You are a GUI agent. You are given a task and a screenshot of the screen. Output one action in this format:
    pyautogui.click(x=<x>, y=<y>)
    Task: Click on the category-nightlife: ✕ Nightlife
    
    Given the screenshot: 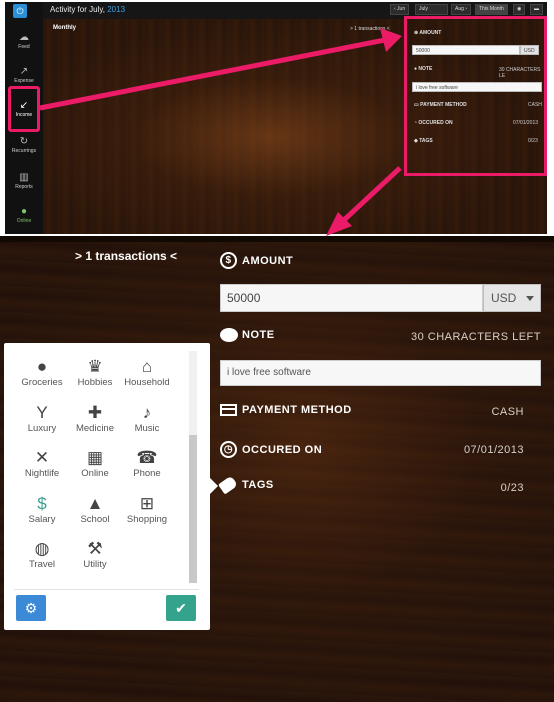 What is the action you would take?
    pyautogui.click(x=42, y=463)
    